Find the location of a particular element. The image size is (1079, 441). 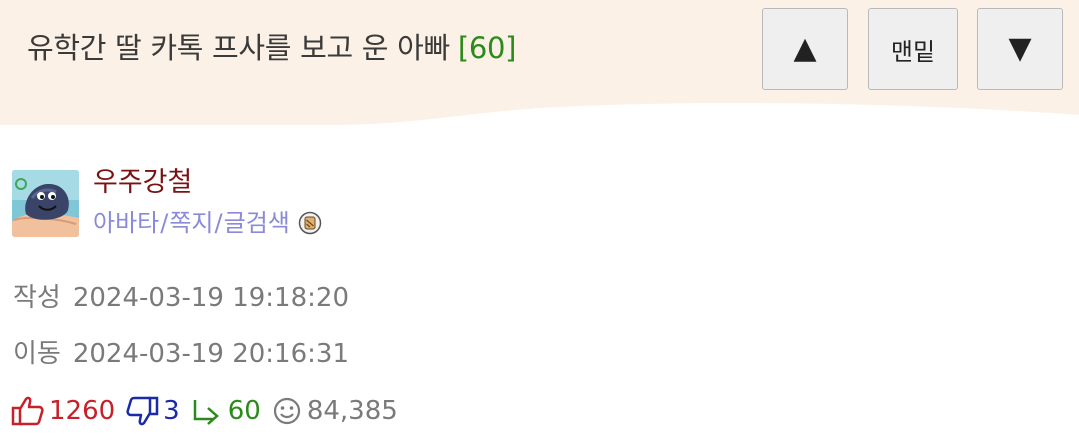

avatar-image is located at coordinates (45, 203).